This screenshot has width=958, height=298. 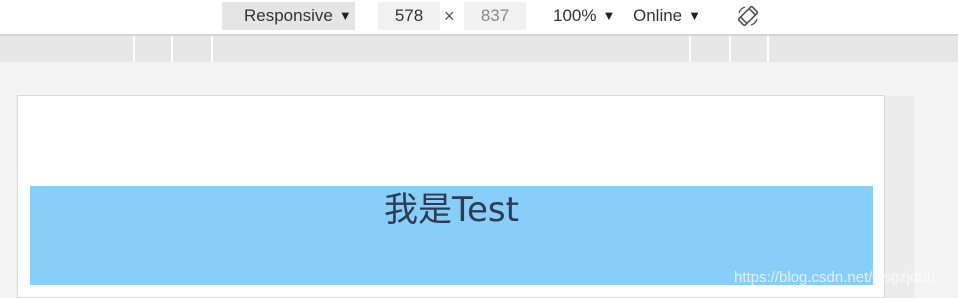 What do you see at coordinates (495, 16) in the screenshot?
I see `height-input` at bounding box center [495, 16].